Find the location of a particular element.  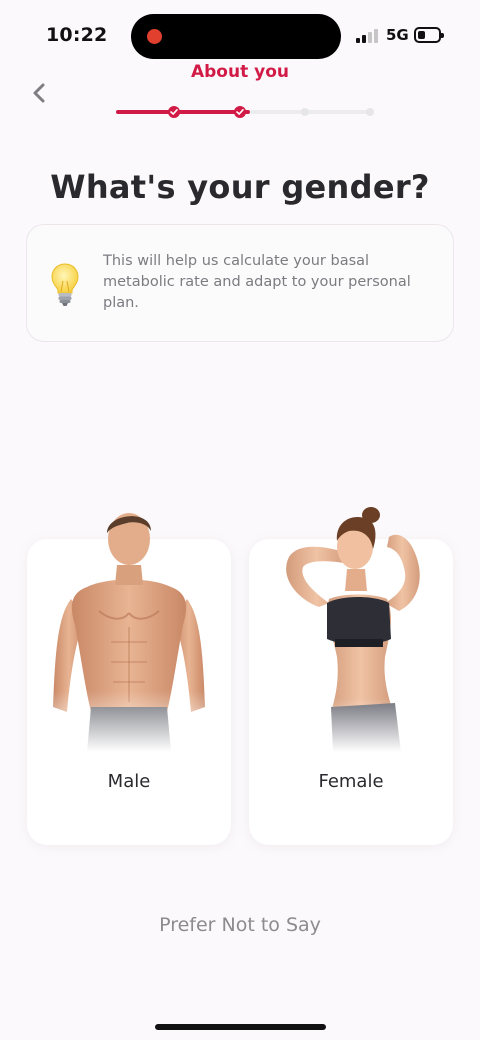

prefer-not-to-say-button: Prefer Not to Say is located at coordinates (240, 925).